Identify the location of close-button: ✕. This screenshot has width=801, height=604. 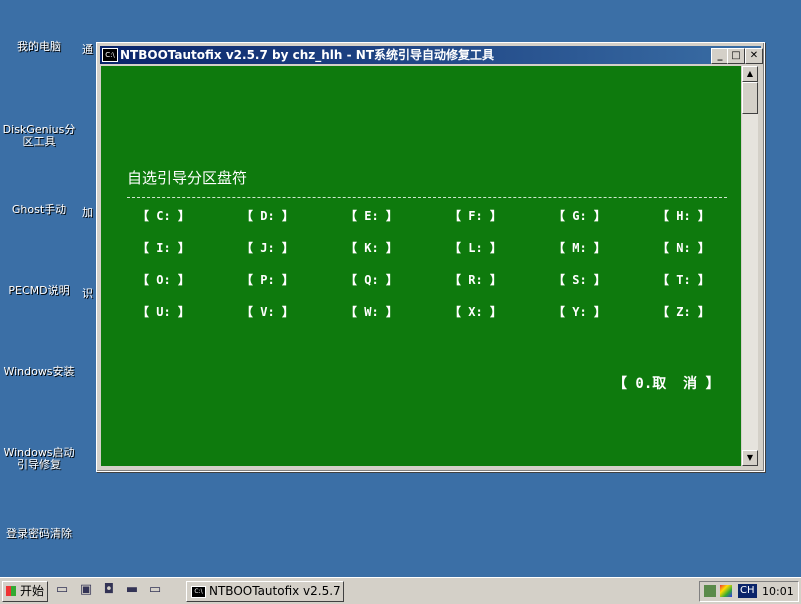
(754, 56).